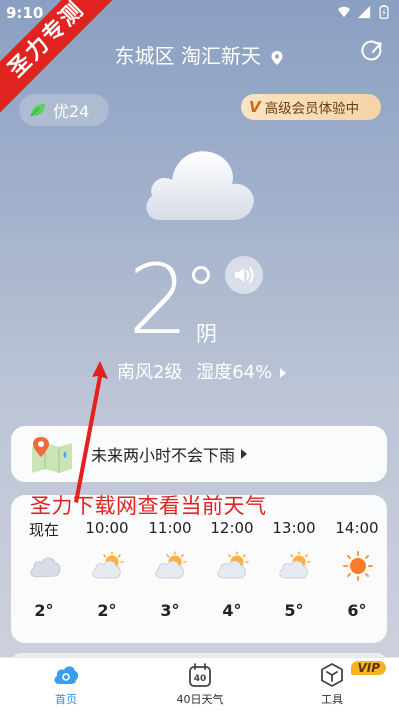 This screenshot has height=711, width=399. I want to click on tab-home-label: 首页, so click(66, 699).